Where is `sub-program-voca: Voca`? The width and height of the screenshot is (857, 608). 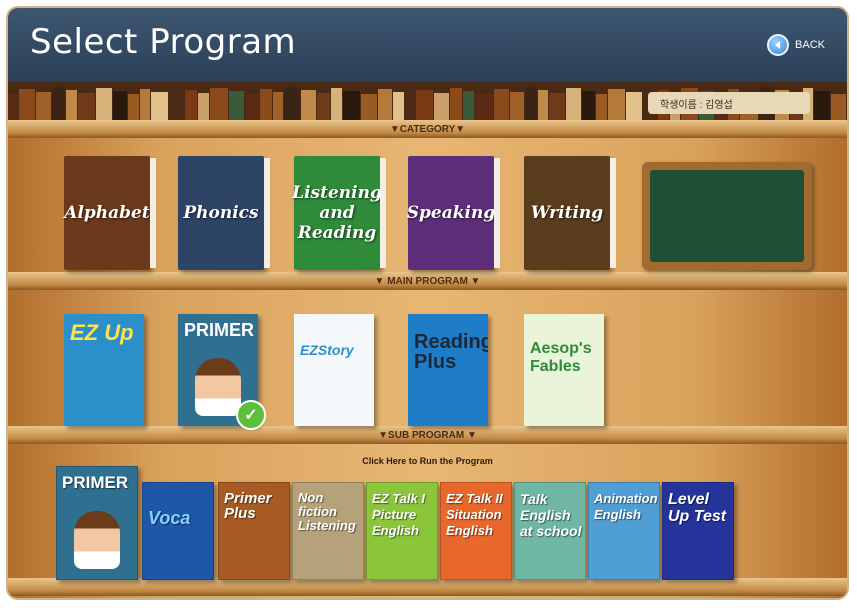
sub-program-voca: Voca is located at coordinates (178, 531).